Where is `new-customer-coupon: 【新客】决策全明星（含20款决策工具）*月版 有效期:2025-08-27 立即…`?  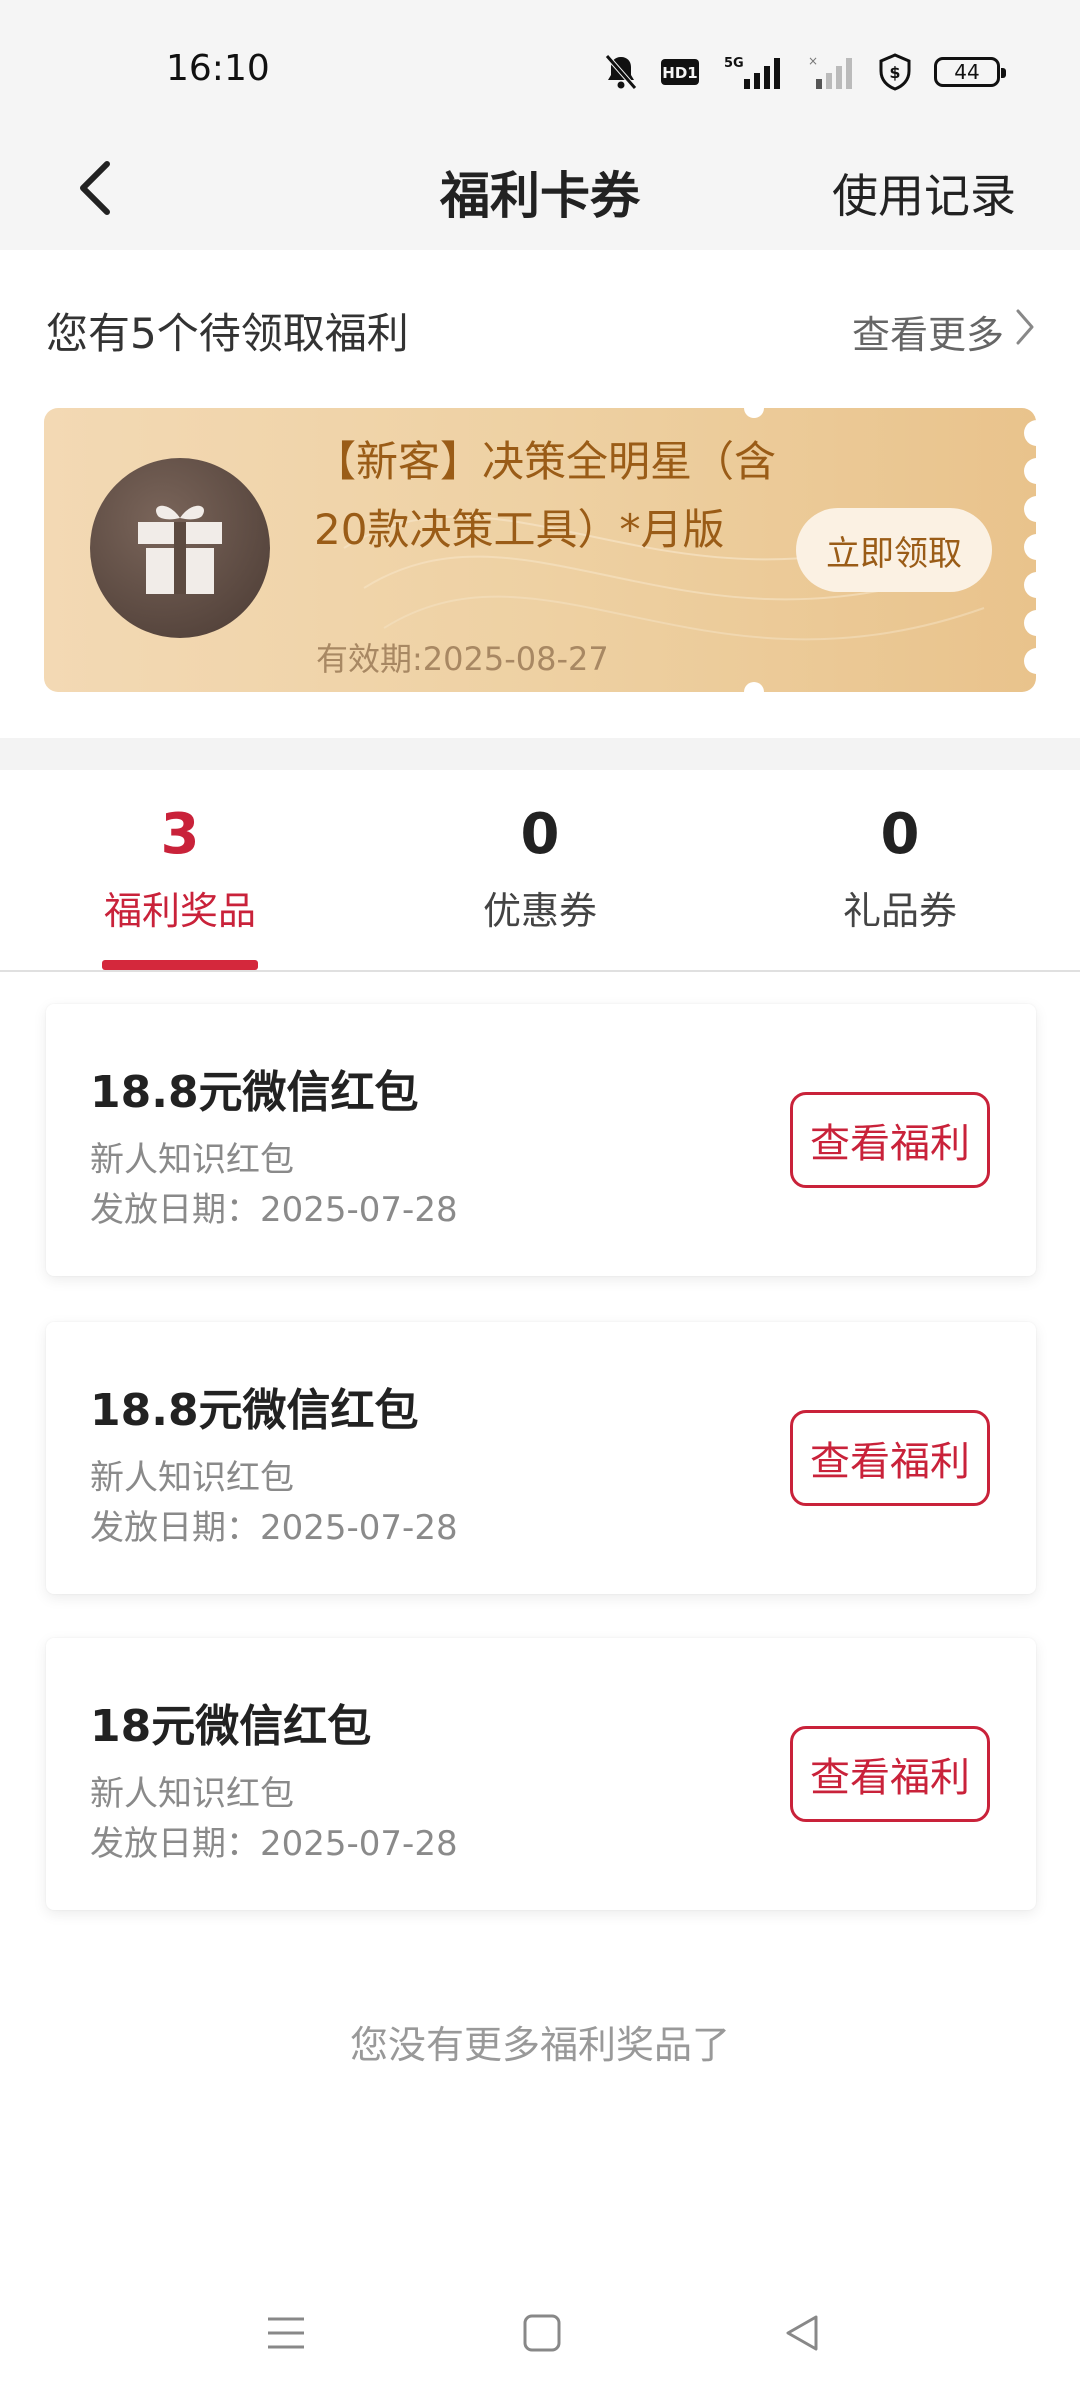 new-customer-coupon: 【新客】决策全明星（含20款决策工具）*月版 有效期:2025-08-27 立即… is located at coordinates (540, 550).